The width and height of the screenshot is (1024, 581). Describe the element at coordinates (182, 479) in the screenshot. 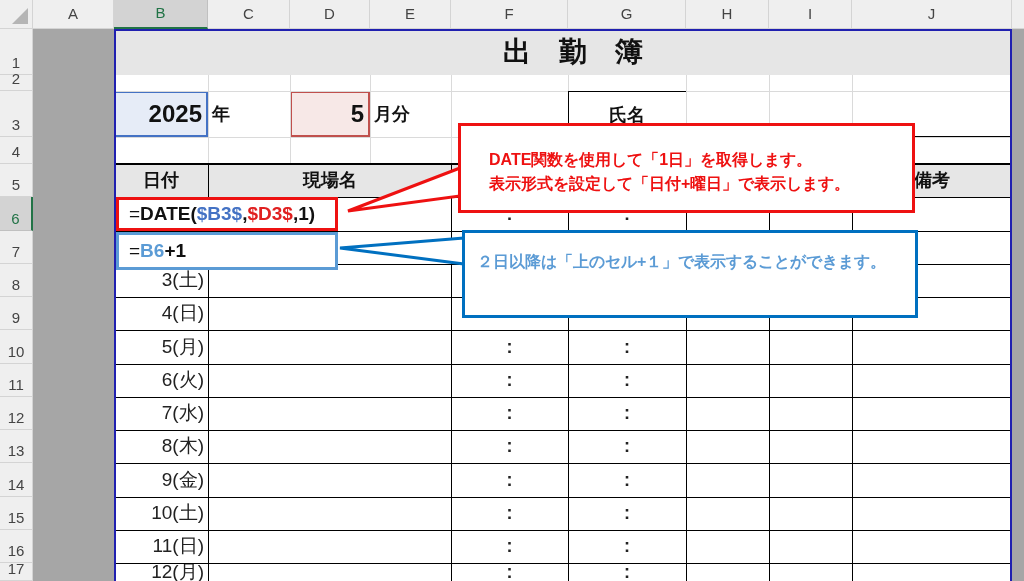

I see `date-cell-text: 9(金)` at that location.